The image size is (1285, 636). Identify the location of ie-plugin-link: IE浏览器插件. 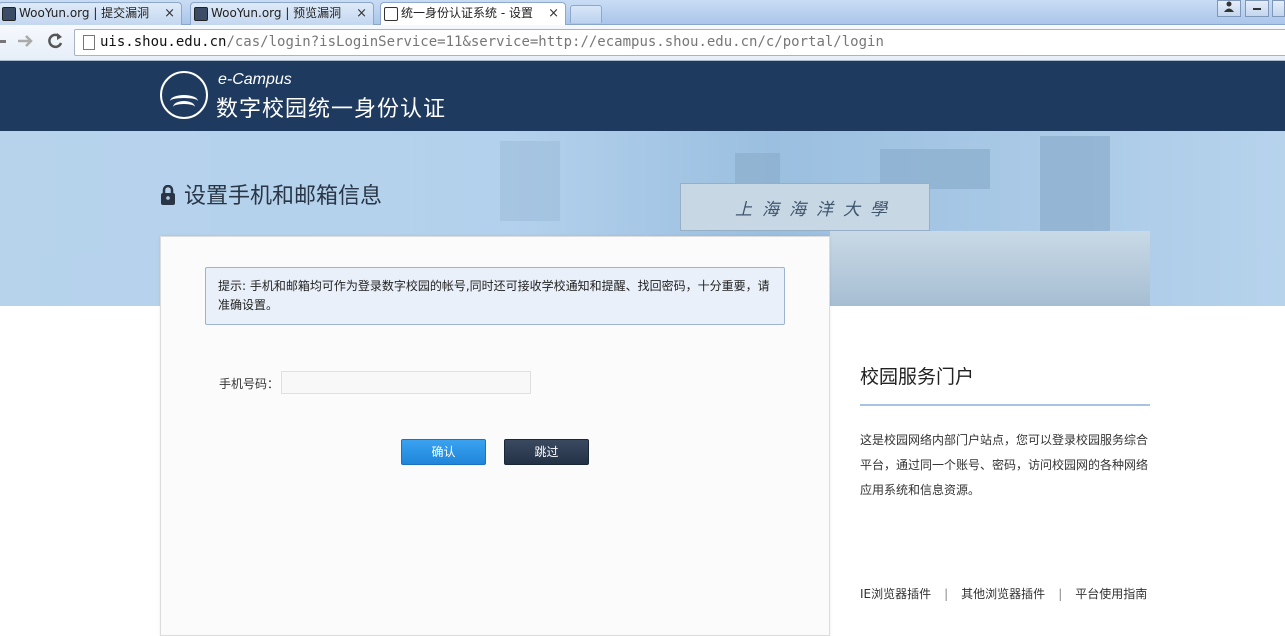
(895, 594).